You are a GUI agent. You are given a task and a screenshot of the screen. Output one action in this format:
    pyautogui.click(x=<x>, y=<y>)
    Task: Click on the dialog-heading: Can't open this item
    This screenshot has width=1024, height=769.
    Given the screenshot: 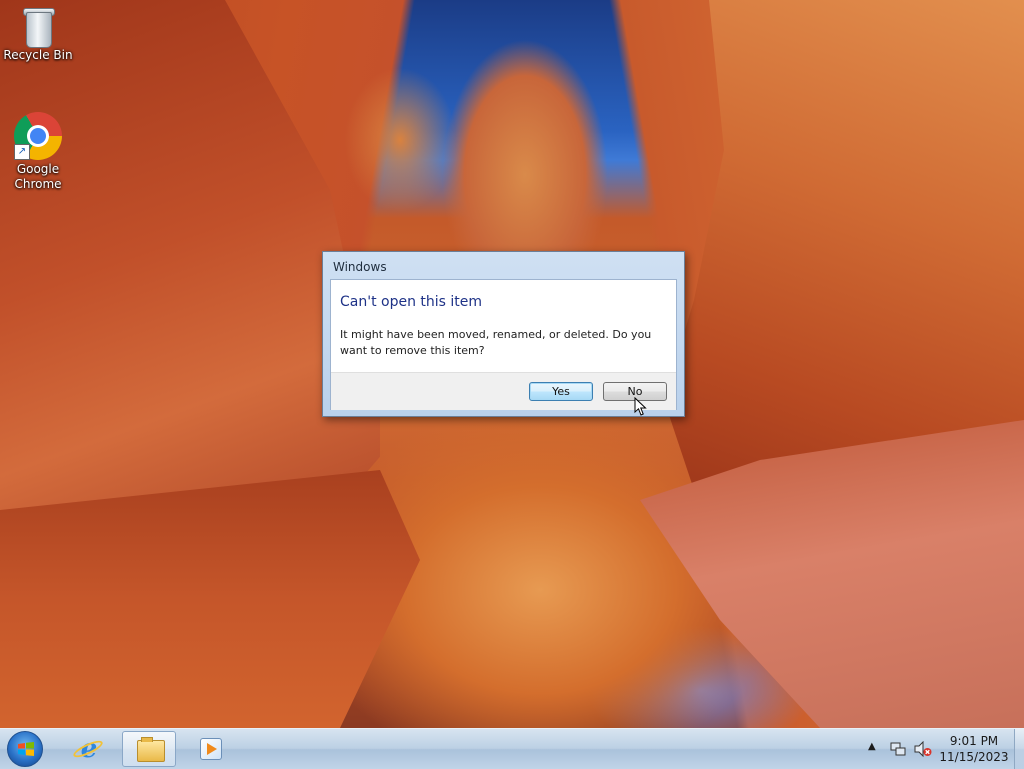 What is the action you would take?
    pyautogui.click(x=411, y=302)
    